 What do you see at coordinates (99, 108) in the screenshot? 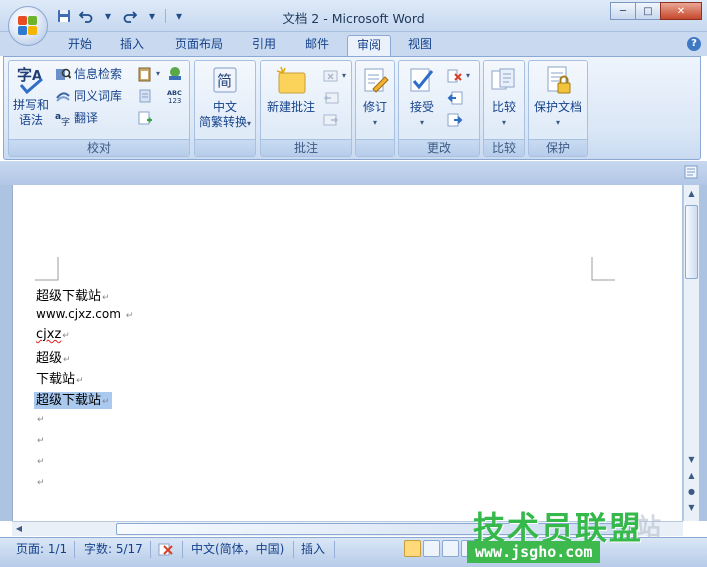
I see `proofing-group: 字A 拼写和 语法 信息检索 同义词库 a字 翻译 ▾ ABC 123 校对` at bounding box center [99, 108].